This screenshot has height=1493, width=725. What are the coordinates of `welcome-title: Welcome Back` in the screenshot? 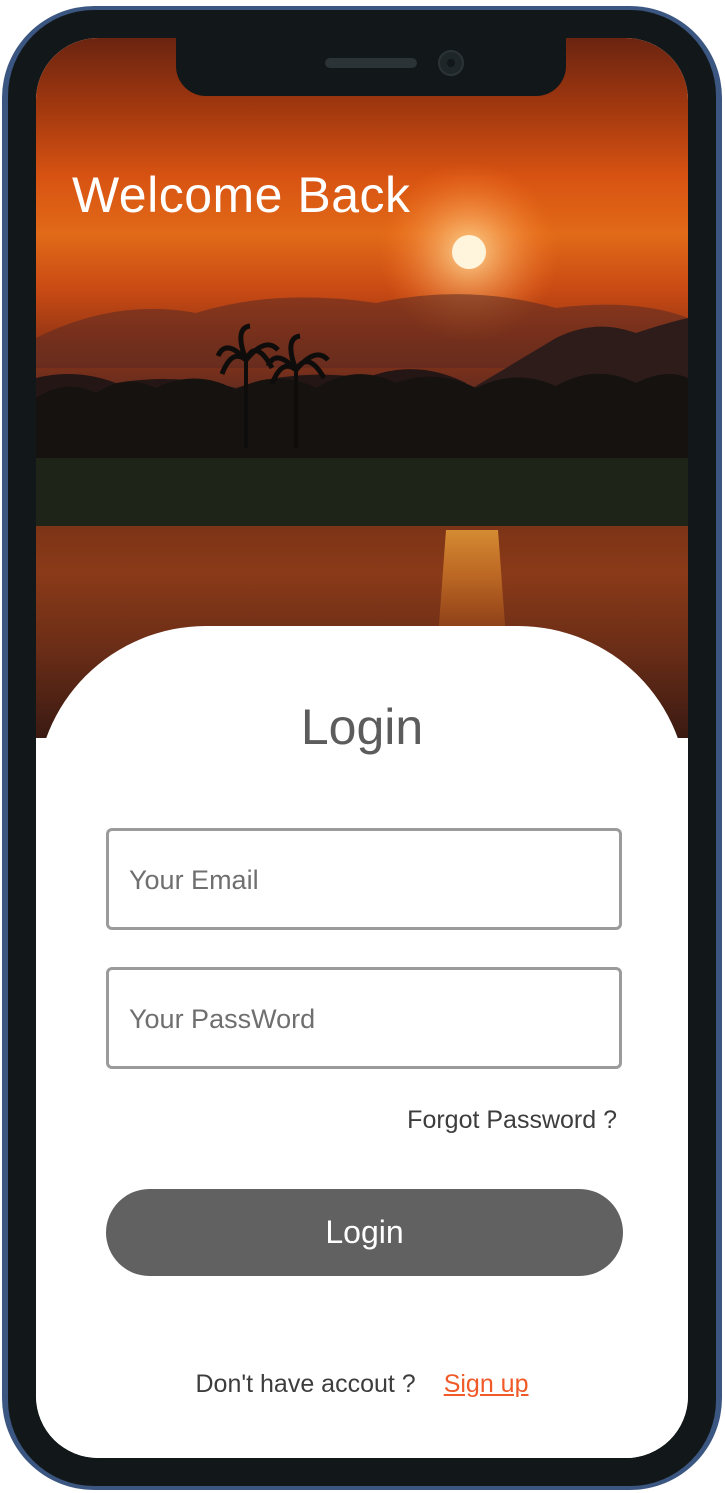 It's located at (241, 195).